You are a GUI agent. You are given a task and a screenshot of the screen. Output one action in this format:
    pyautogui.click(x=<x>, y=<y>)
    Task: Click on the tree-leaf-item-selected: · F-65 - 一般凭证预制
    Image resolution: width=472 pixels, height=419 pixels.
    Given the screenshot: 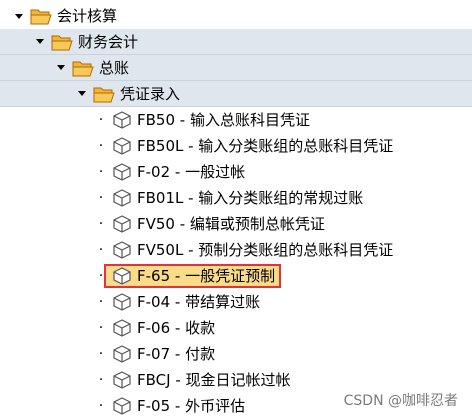 What is the action you would take?
    pyautogui.click(x=236, y=276)
    